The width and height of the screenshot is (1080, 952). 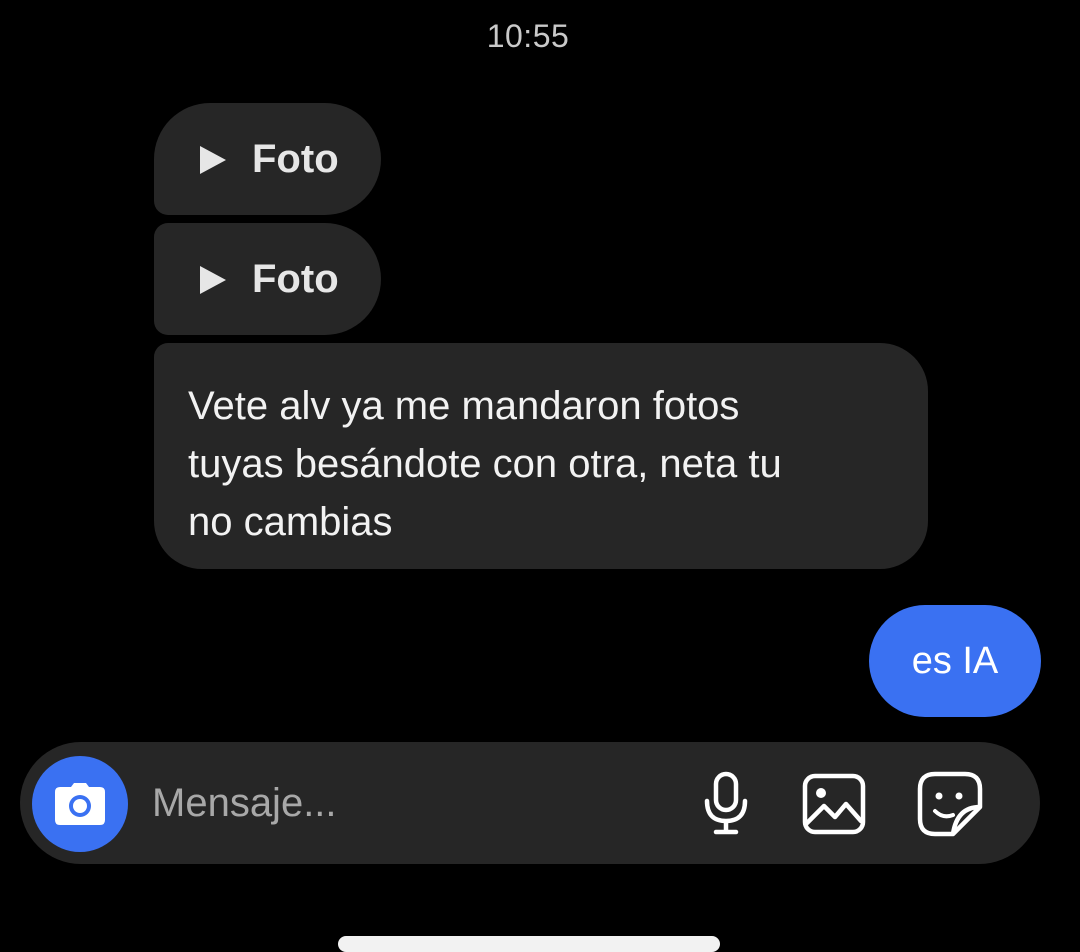 I want to click on sent-message: es IA, so click(x=955, y=661).